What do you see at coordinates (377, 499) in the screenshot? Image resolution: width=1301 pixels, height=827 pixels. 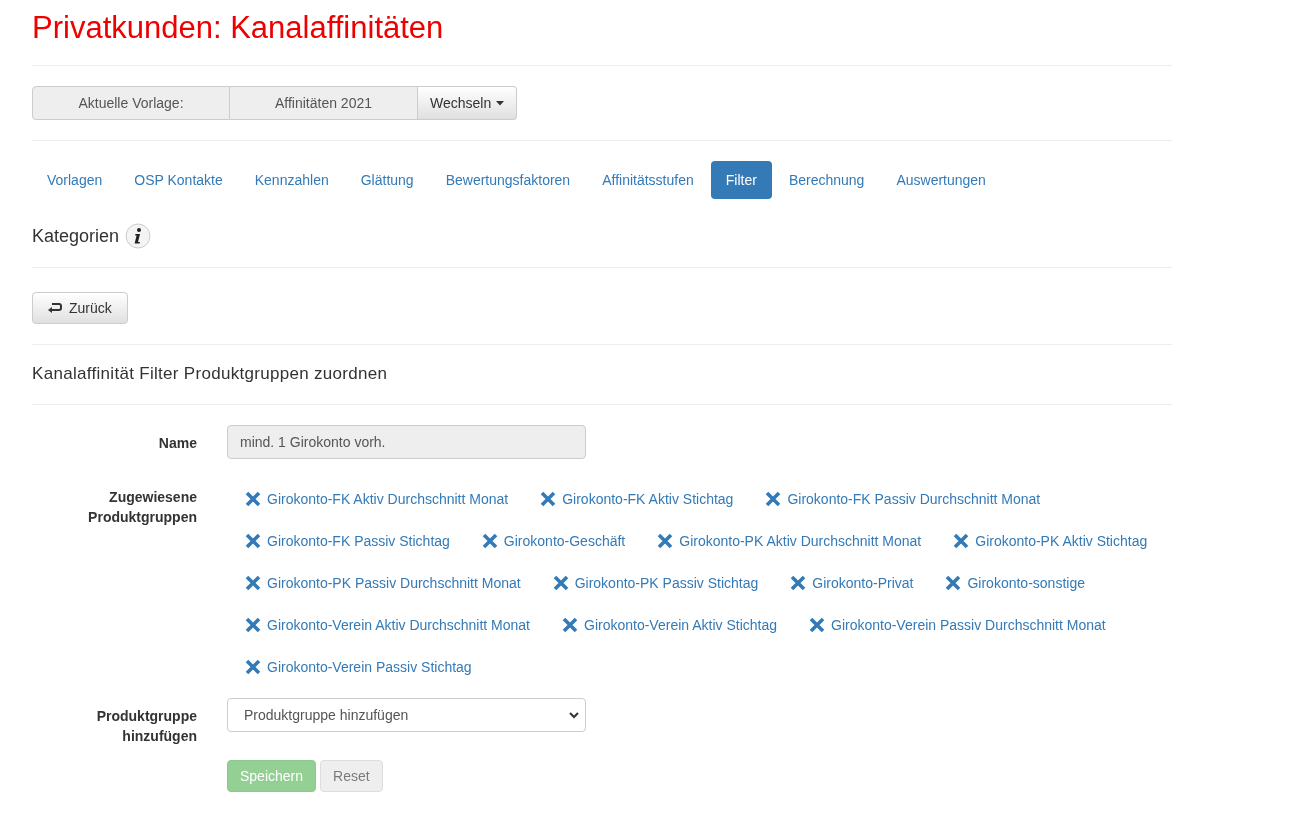 I see `product-group-link: Girokonto-FK Aktiv Durchschnitt Monat` at bounding box center [377, 499].